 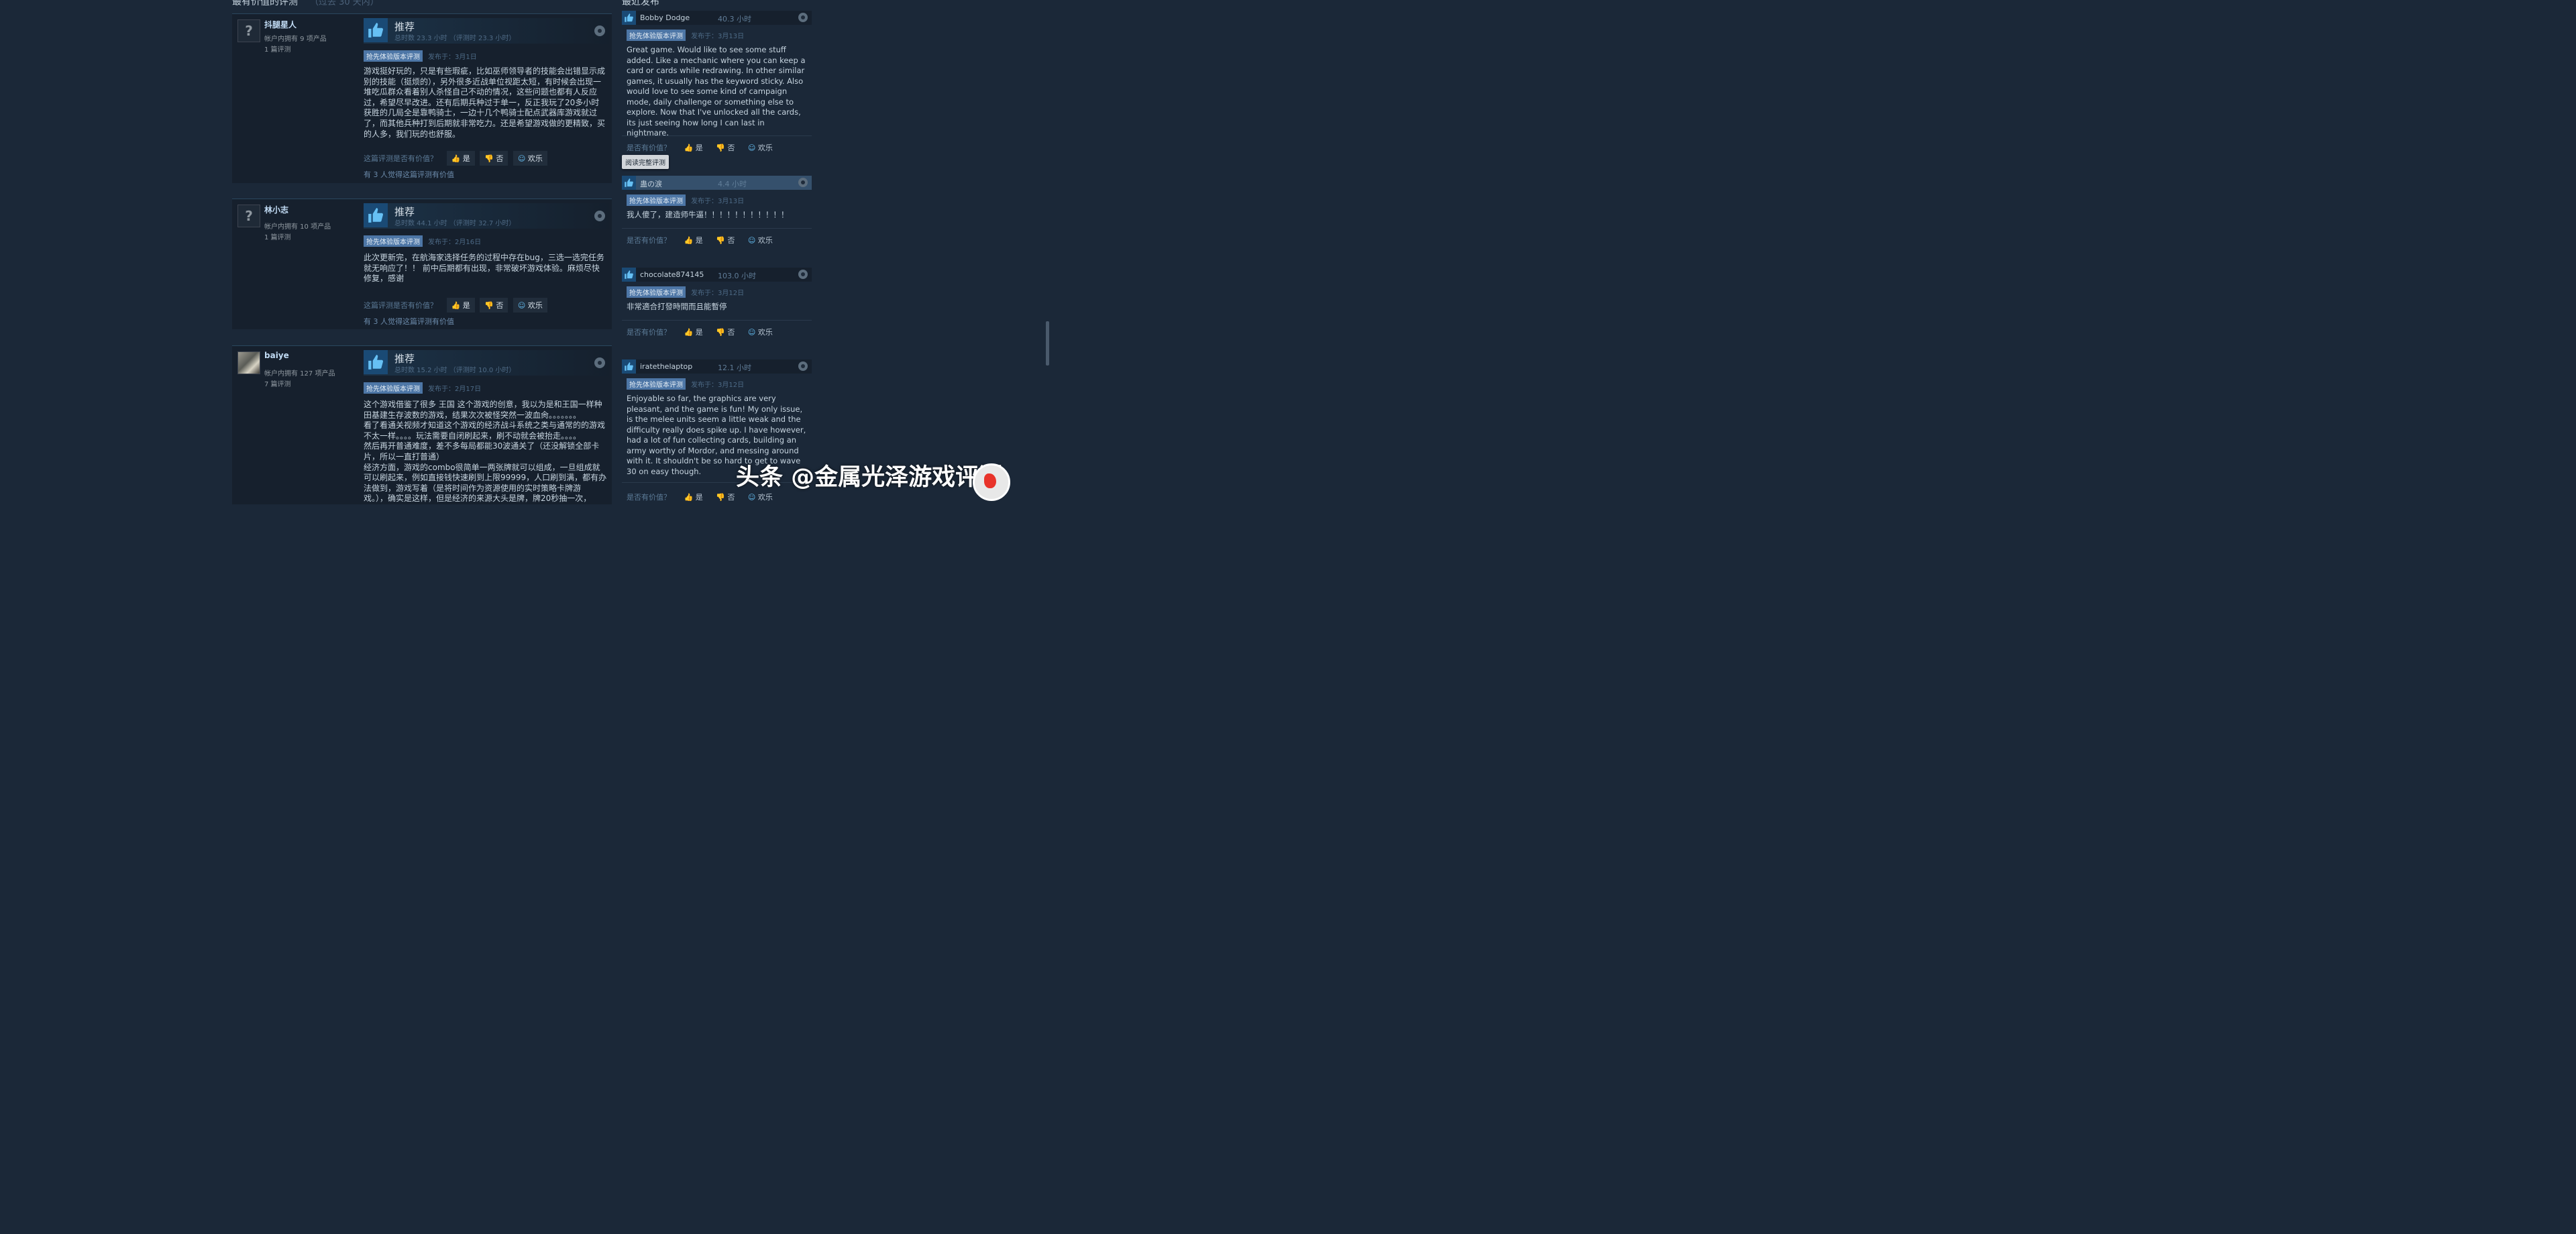 What do you see at coordinates (640, 3) in the screenshot?
I see `section-title-recent: 最近发布` at bounding box center [640, 3].